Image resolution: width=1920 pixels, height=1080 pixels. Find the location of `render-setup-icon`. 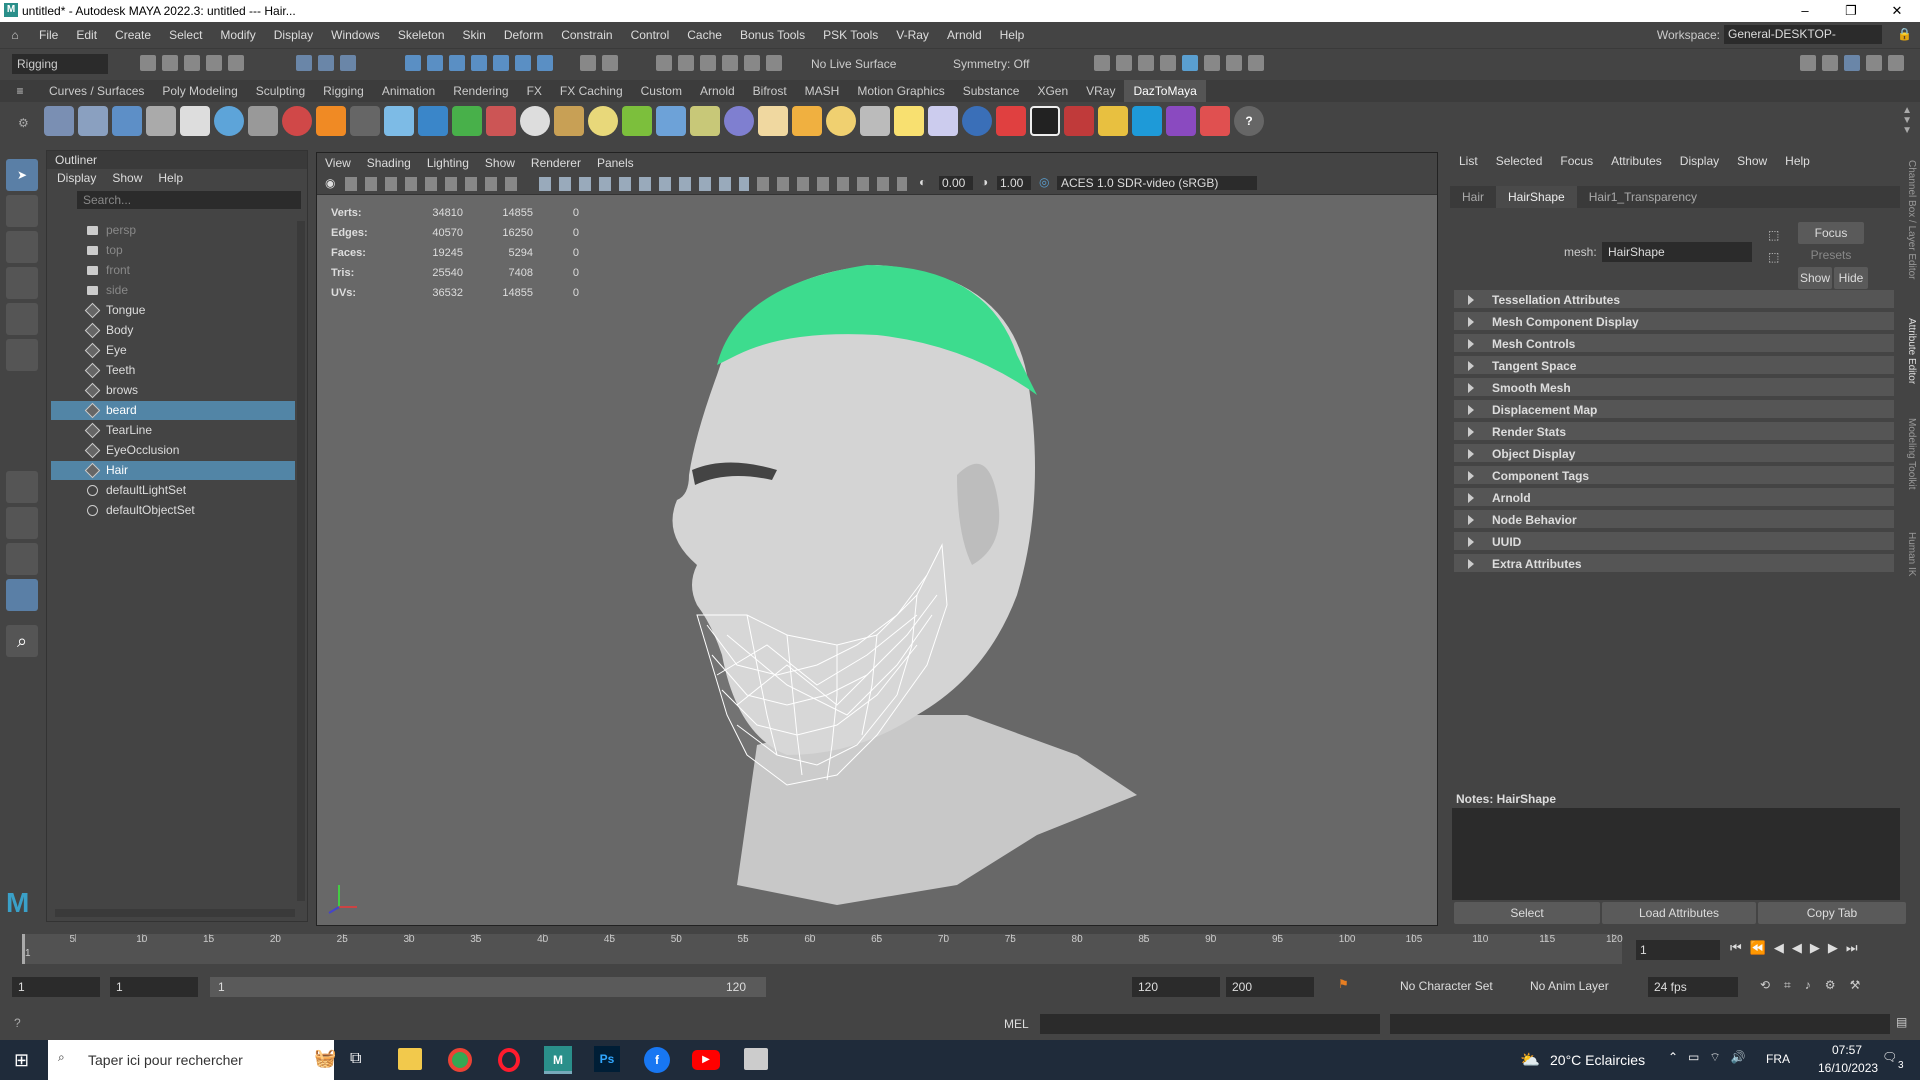

render-setup-icon is located at coordinates (752, 63).